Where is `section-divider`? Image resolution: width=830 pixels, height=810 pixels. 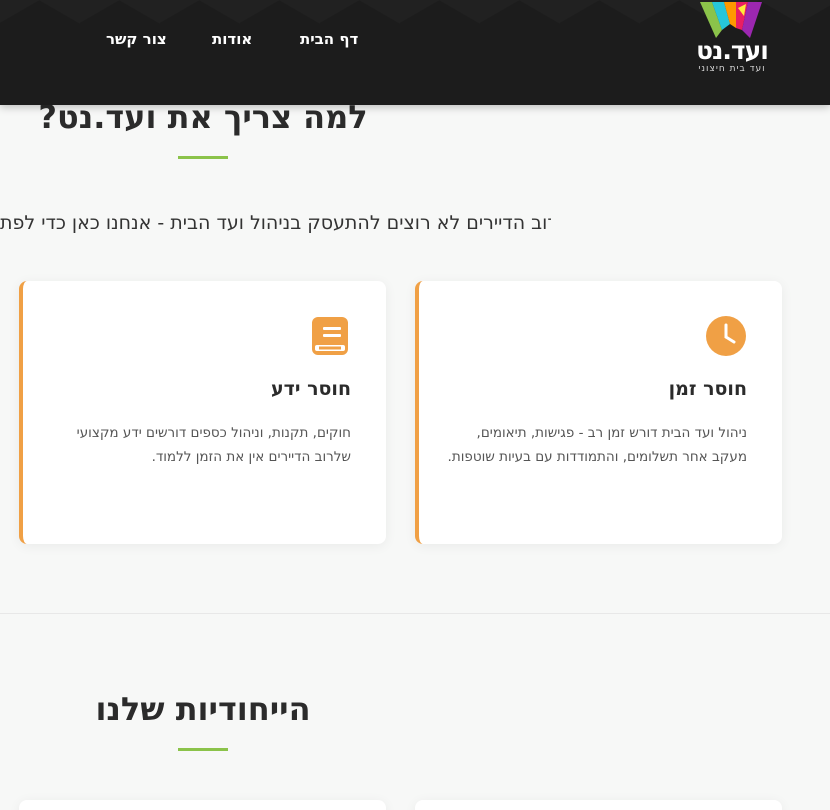 section-divider is located at coordinates (415, 613).